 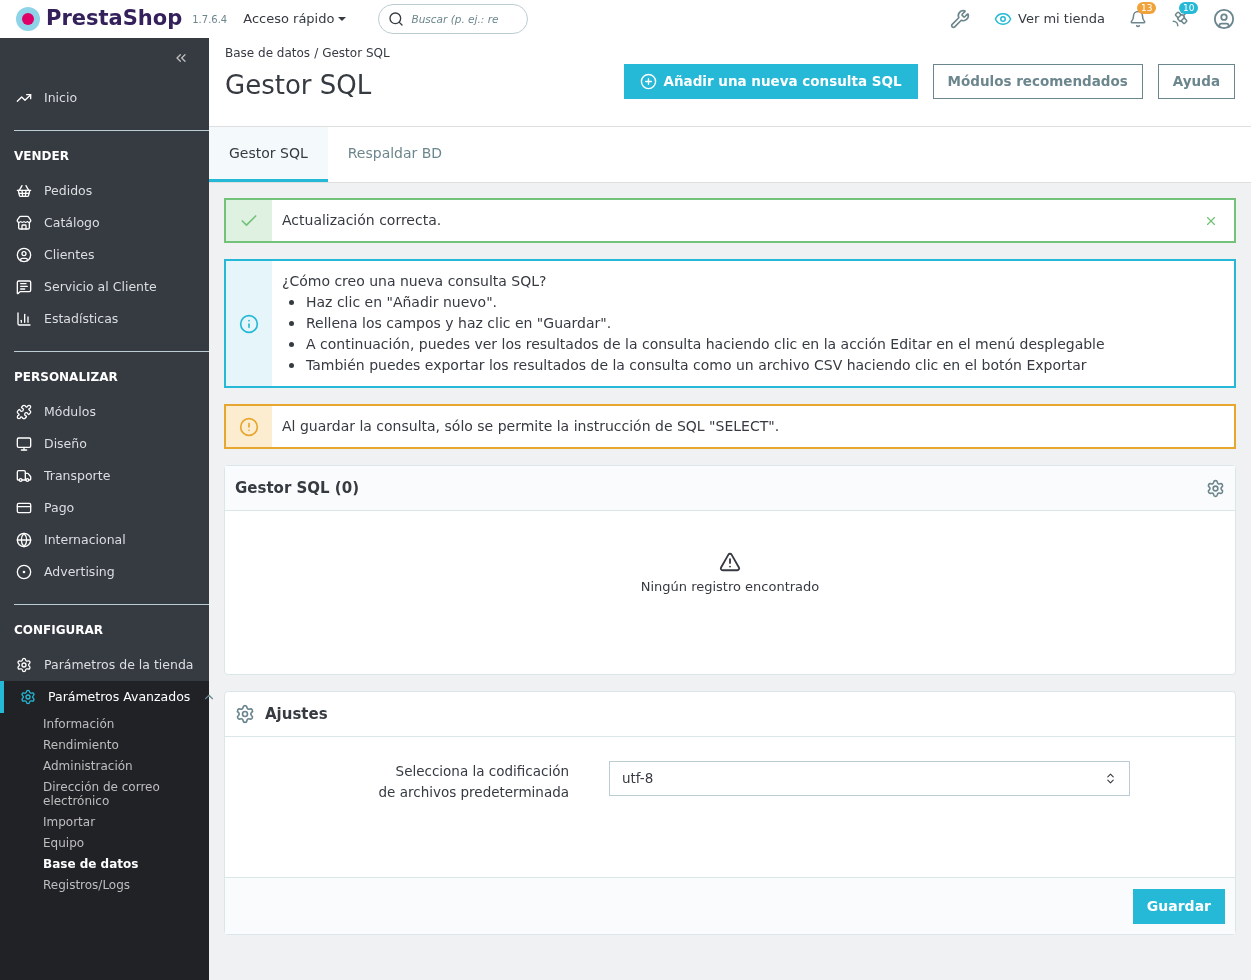 I want to click on empty-message: Ningún registro encontrado, so click(x=730, y=587).